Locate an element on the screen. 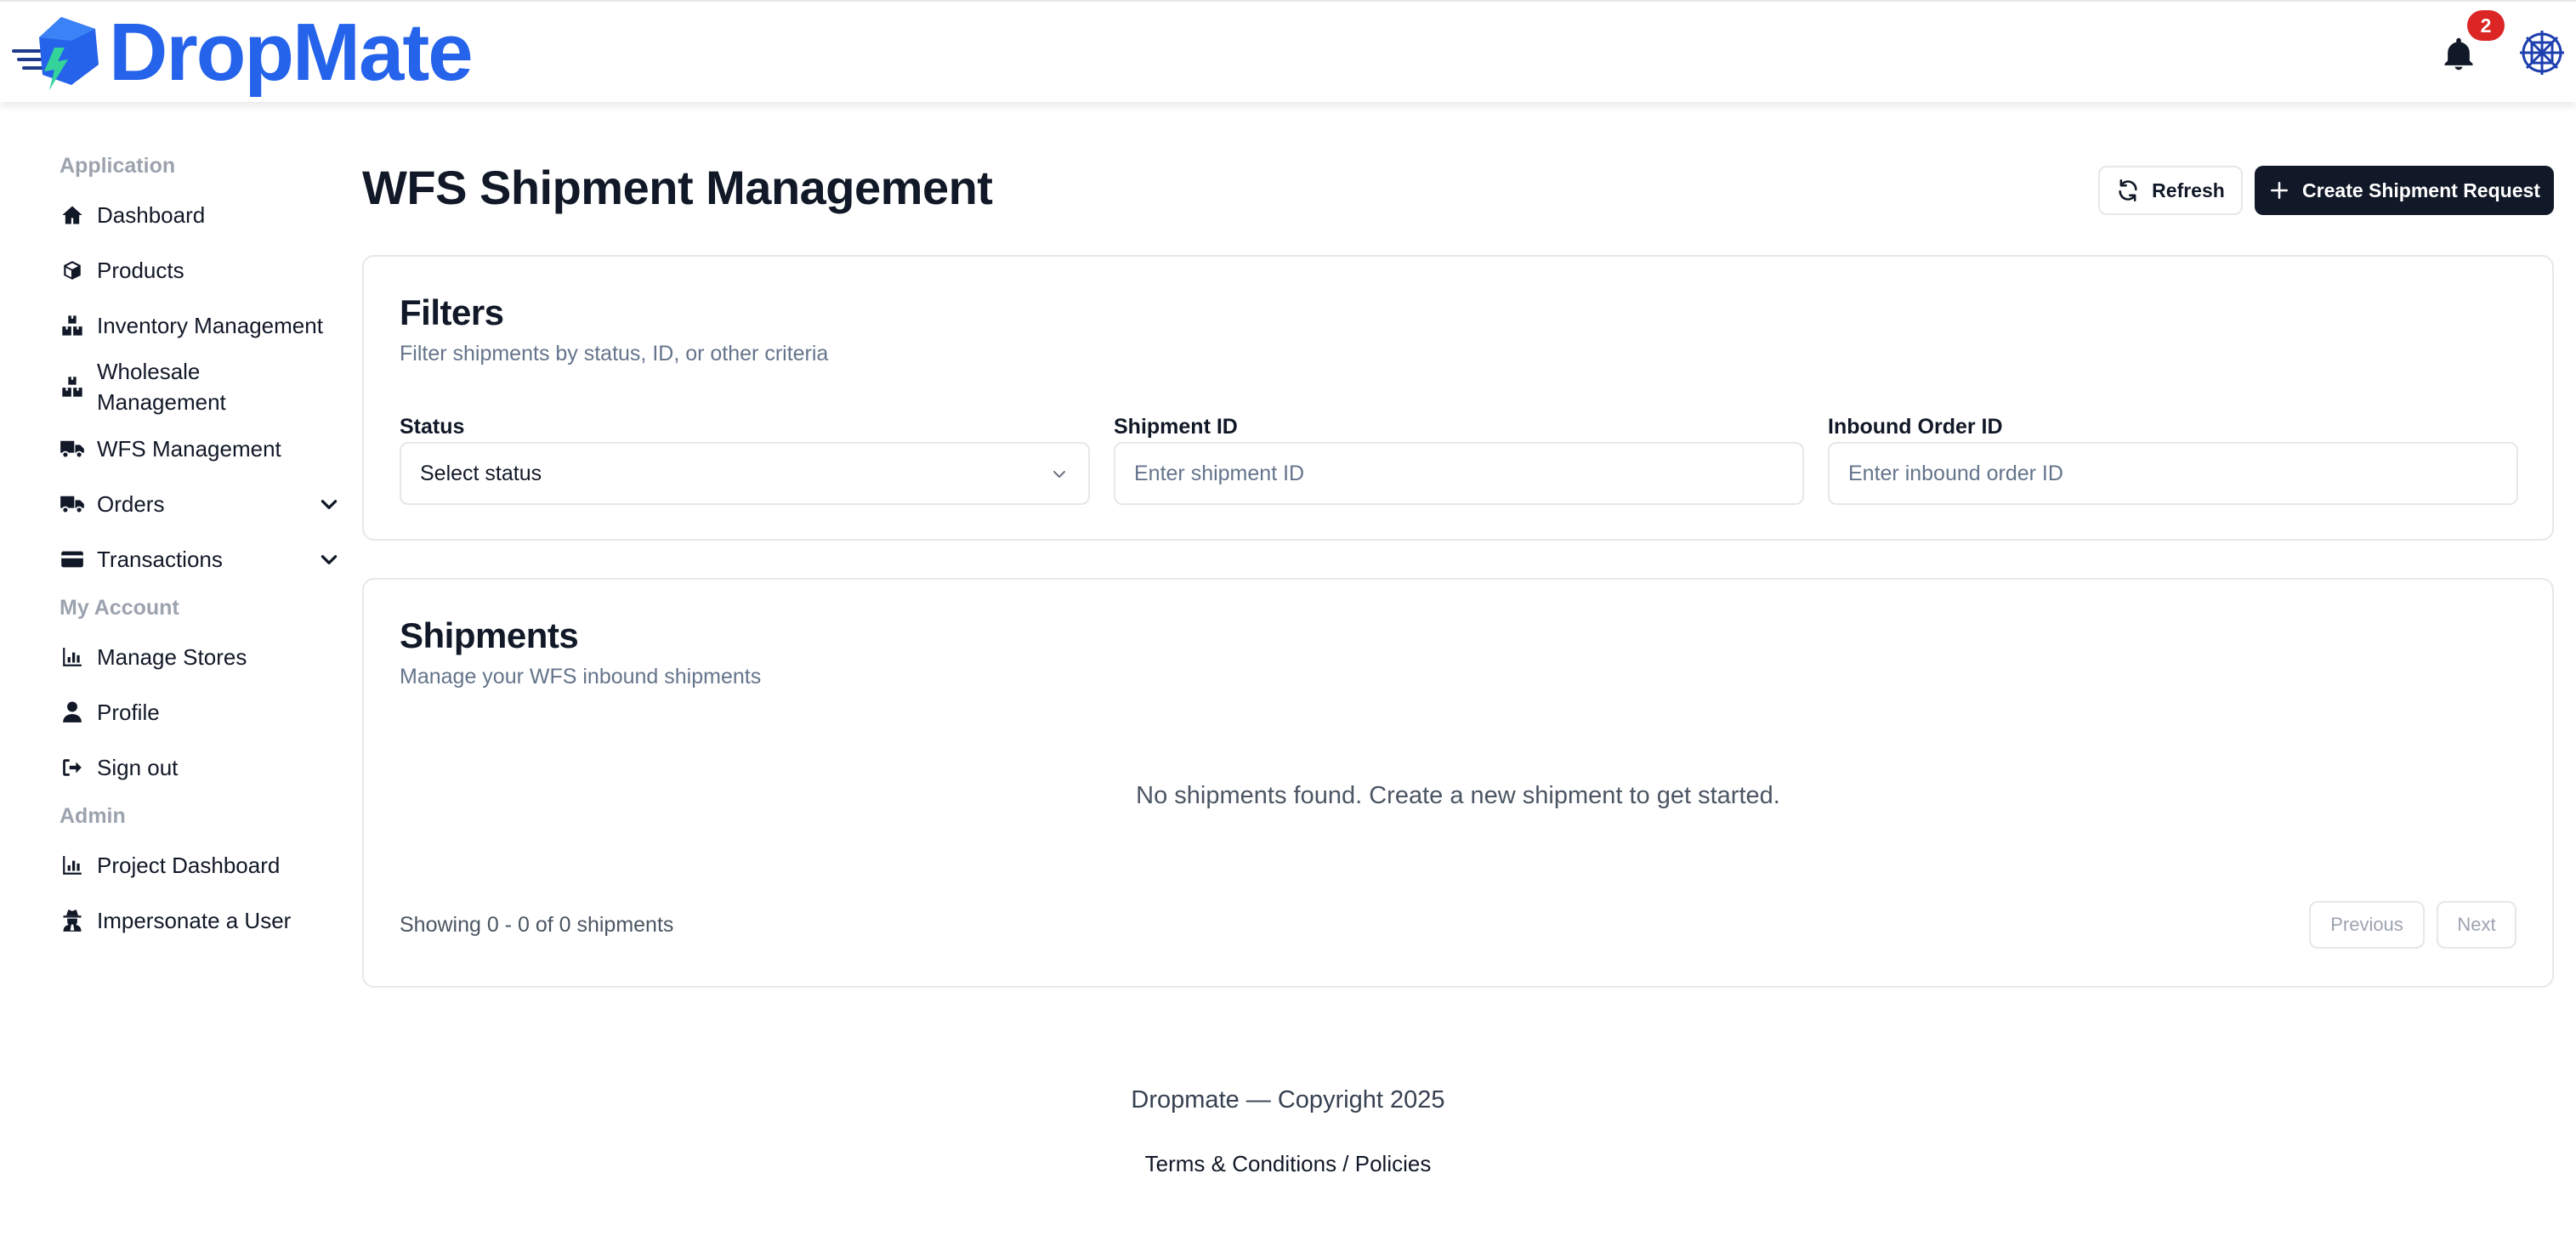 The width and height of the screenshot is (2576, 1241). terms-link: Terms & Conditions / Policies is located at coordinates (1288, 1164).